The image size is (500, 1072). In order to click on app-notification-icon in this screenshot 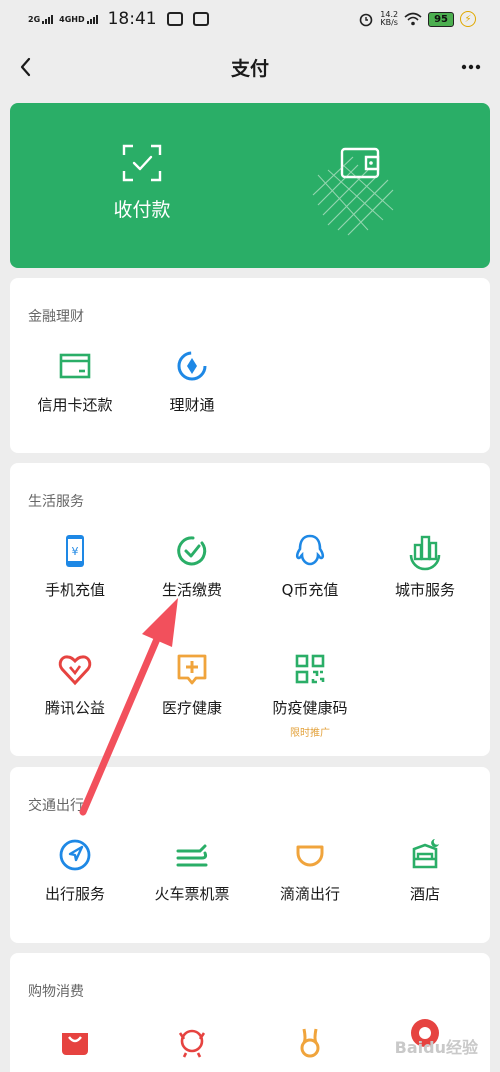, I will do `click(200, 19)`.